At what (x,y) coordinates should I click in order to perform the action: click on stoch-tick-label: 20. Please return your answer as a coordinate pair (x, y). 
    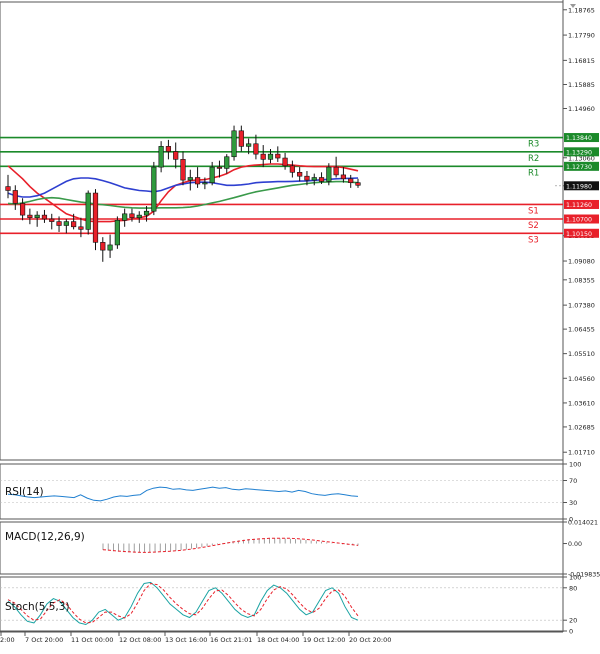
    Looking at the image, I should click on (573, 621).